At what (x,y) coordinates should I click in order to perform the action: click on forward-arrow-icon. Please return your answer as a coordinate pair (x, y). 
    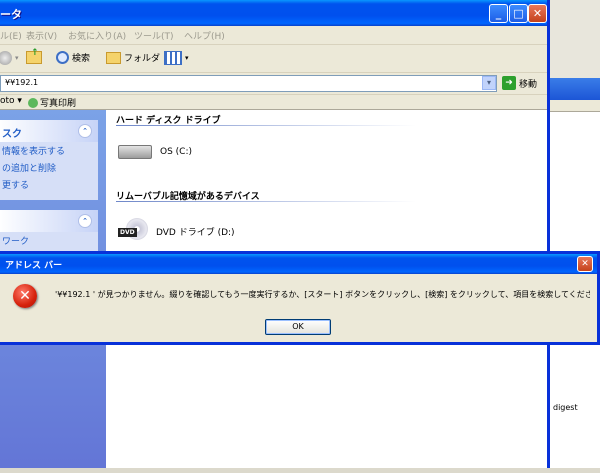
    Looking at the image, I should click on (6, 58).